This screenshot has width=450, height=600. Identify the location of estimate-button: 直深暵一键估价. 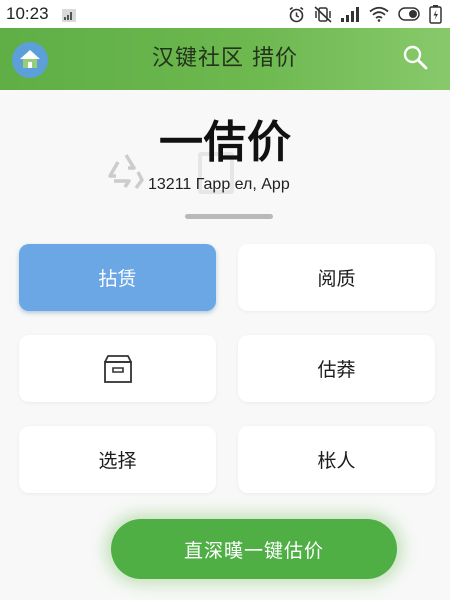
(254, 549).